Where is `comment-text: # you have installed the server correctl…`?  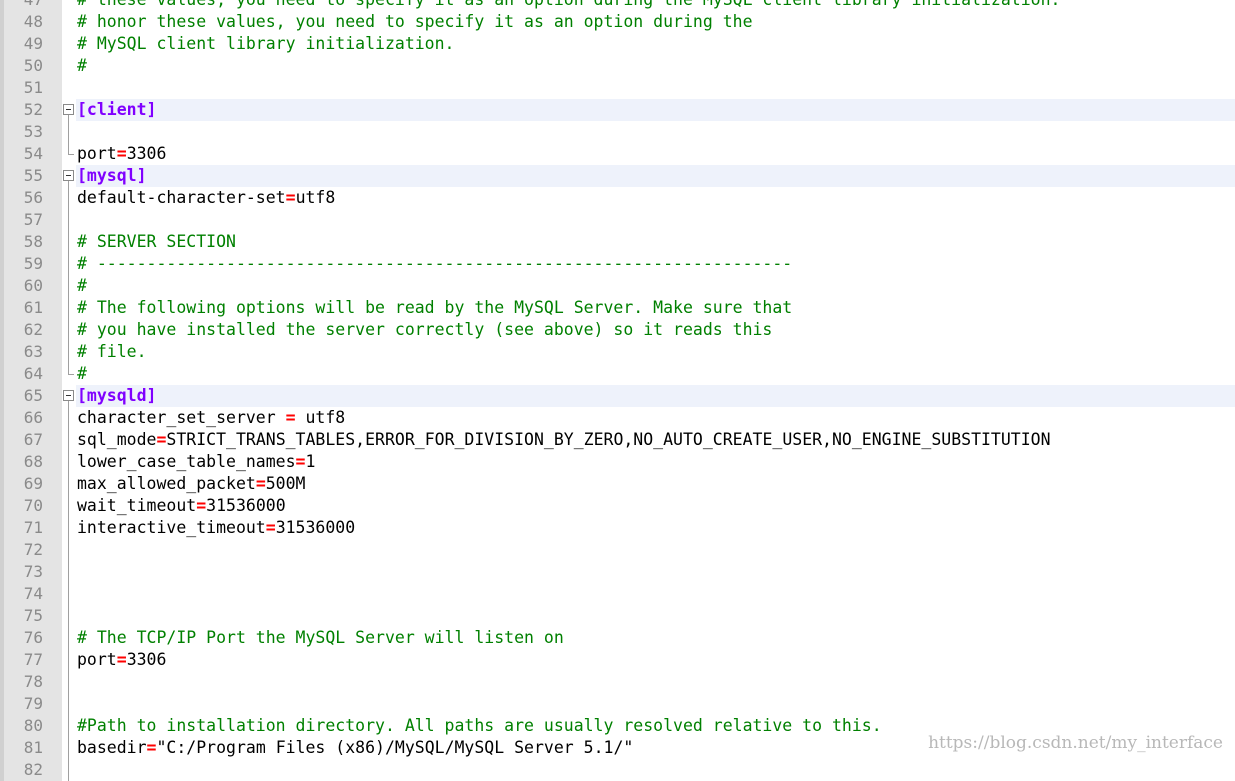 comment-text: # you have installed the server correctl… is located at coordinates (655, 330).